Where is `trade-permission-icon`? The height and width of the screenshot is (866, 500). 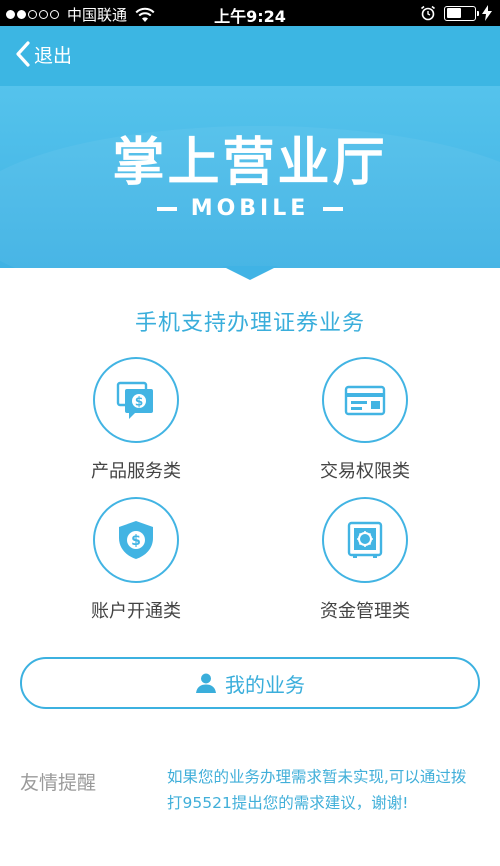
trade-permission-icon is located at coordinates (365, 400).